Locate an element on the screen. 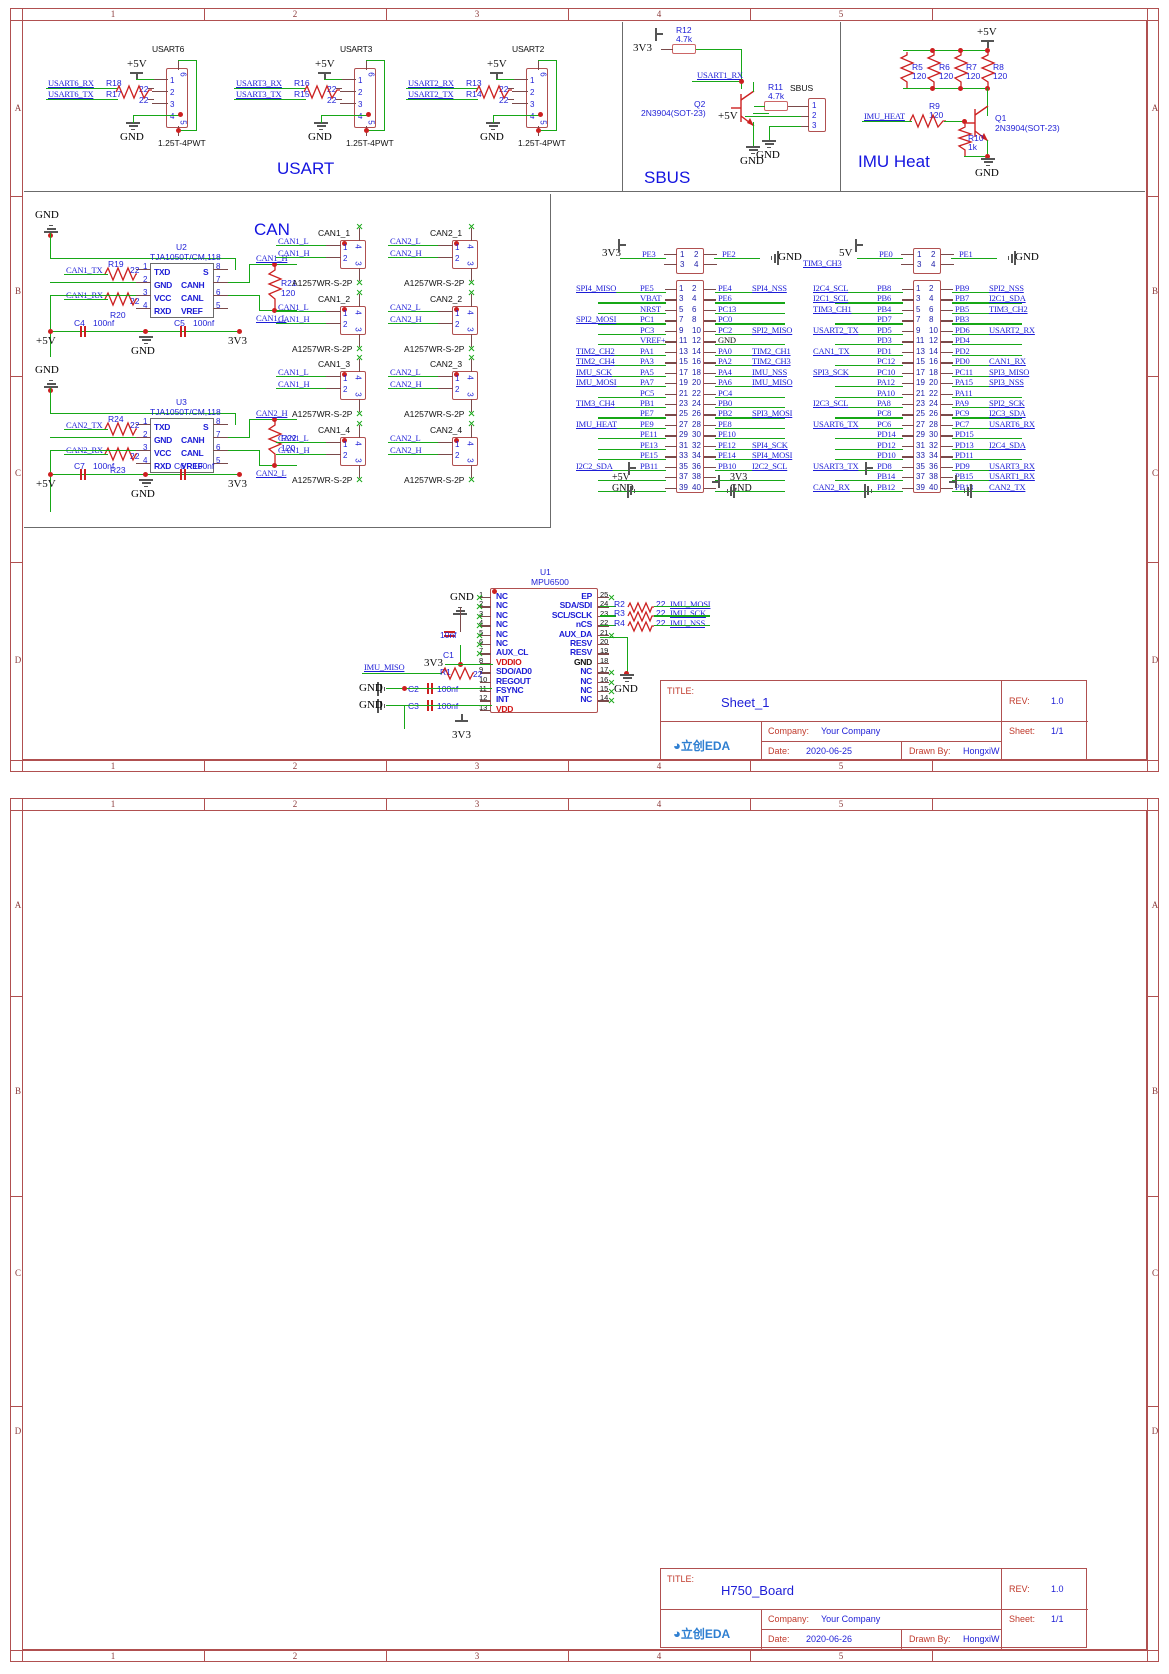 The height and width of the screenshot is (1674, 1169). tb1-drawn-value: HongxiW is located at coordinates (981, 751).